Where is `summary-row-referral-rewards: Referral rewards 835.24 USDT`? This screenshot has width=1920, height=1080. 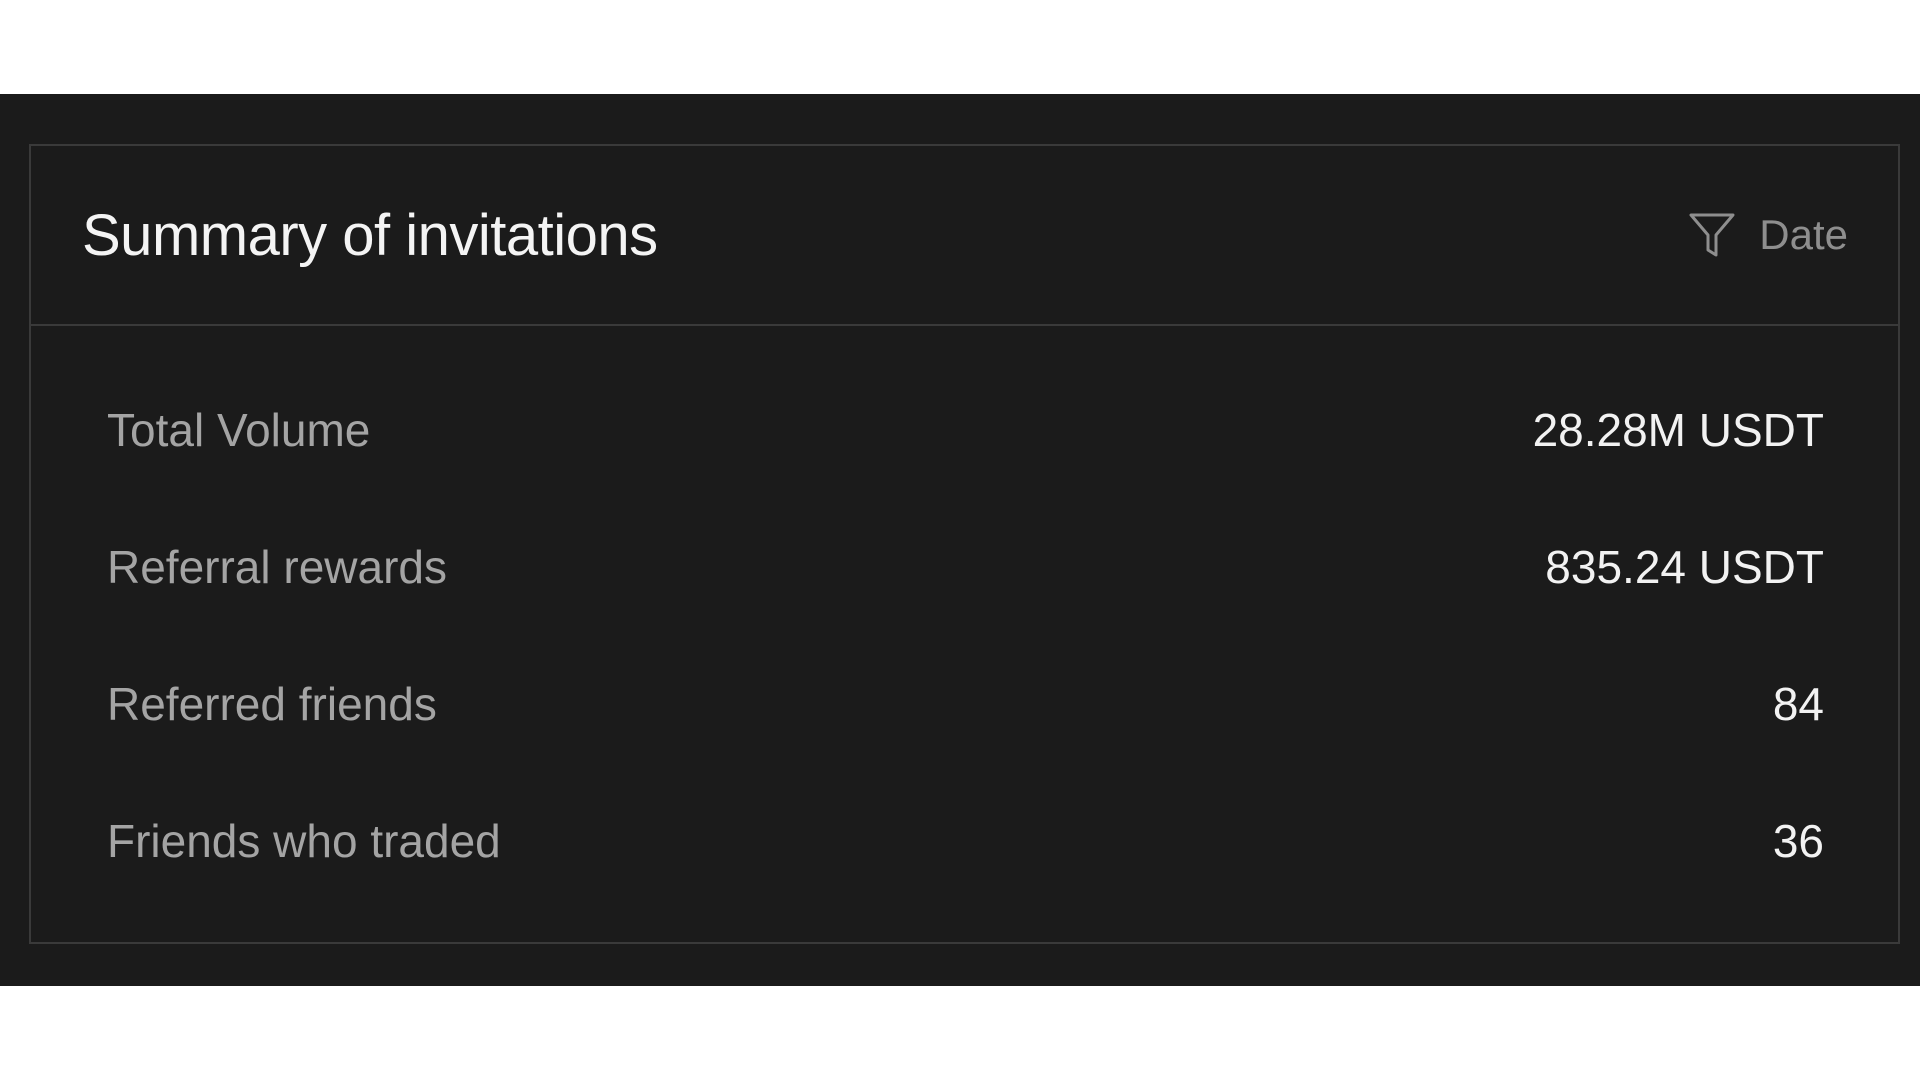
summary-row-referral-rewards: Referral rewards 835.24 USDT is located at coordinates (965, 566).